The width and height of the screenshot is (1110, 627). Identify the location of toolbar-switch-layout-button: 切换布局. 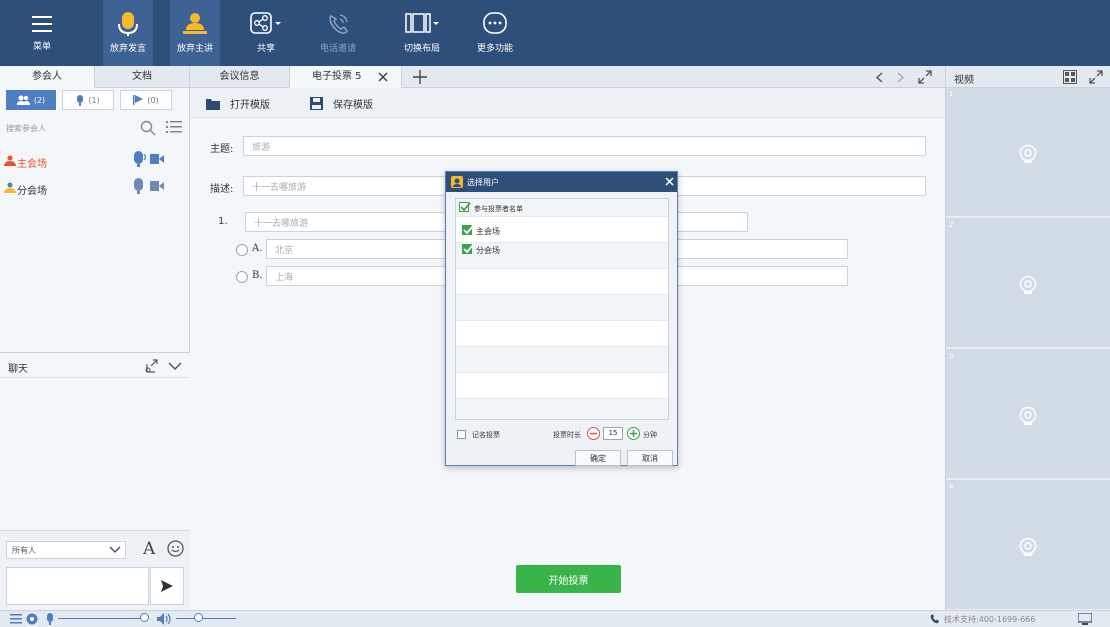
(422, 33).